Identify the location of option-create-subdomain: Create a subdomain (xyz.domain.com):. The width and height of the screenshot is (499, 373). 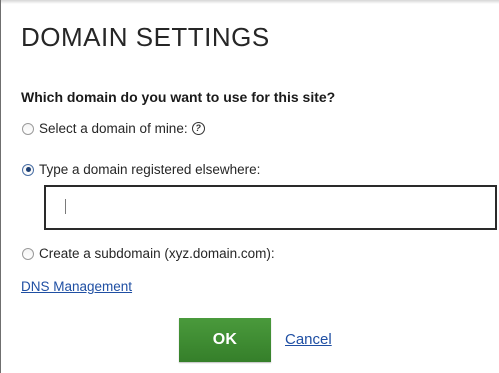
(148, 253).